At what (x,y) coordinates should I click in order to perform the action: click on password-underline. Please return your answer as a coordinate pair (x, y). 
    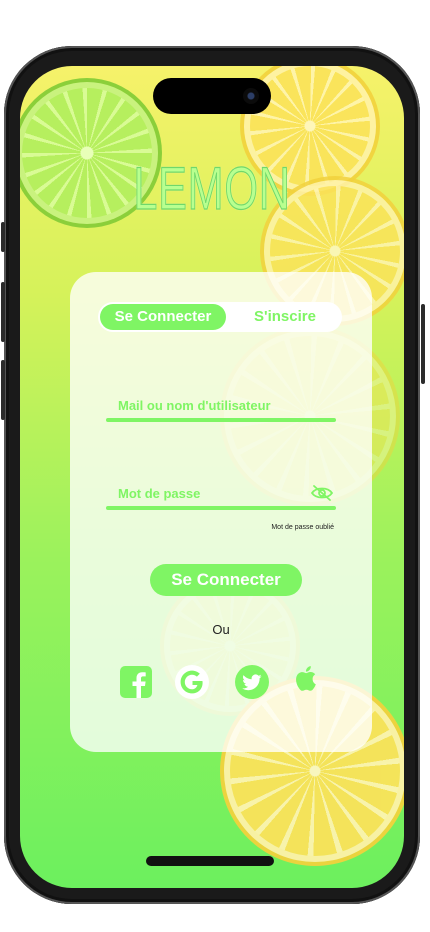
    Looking at the image, I should click on (221, 508).